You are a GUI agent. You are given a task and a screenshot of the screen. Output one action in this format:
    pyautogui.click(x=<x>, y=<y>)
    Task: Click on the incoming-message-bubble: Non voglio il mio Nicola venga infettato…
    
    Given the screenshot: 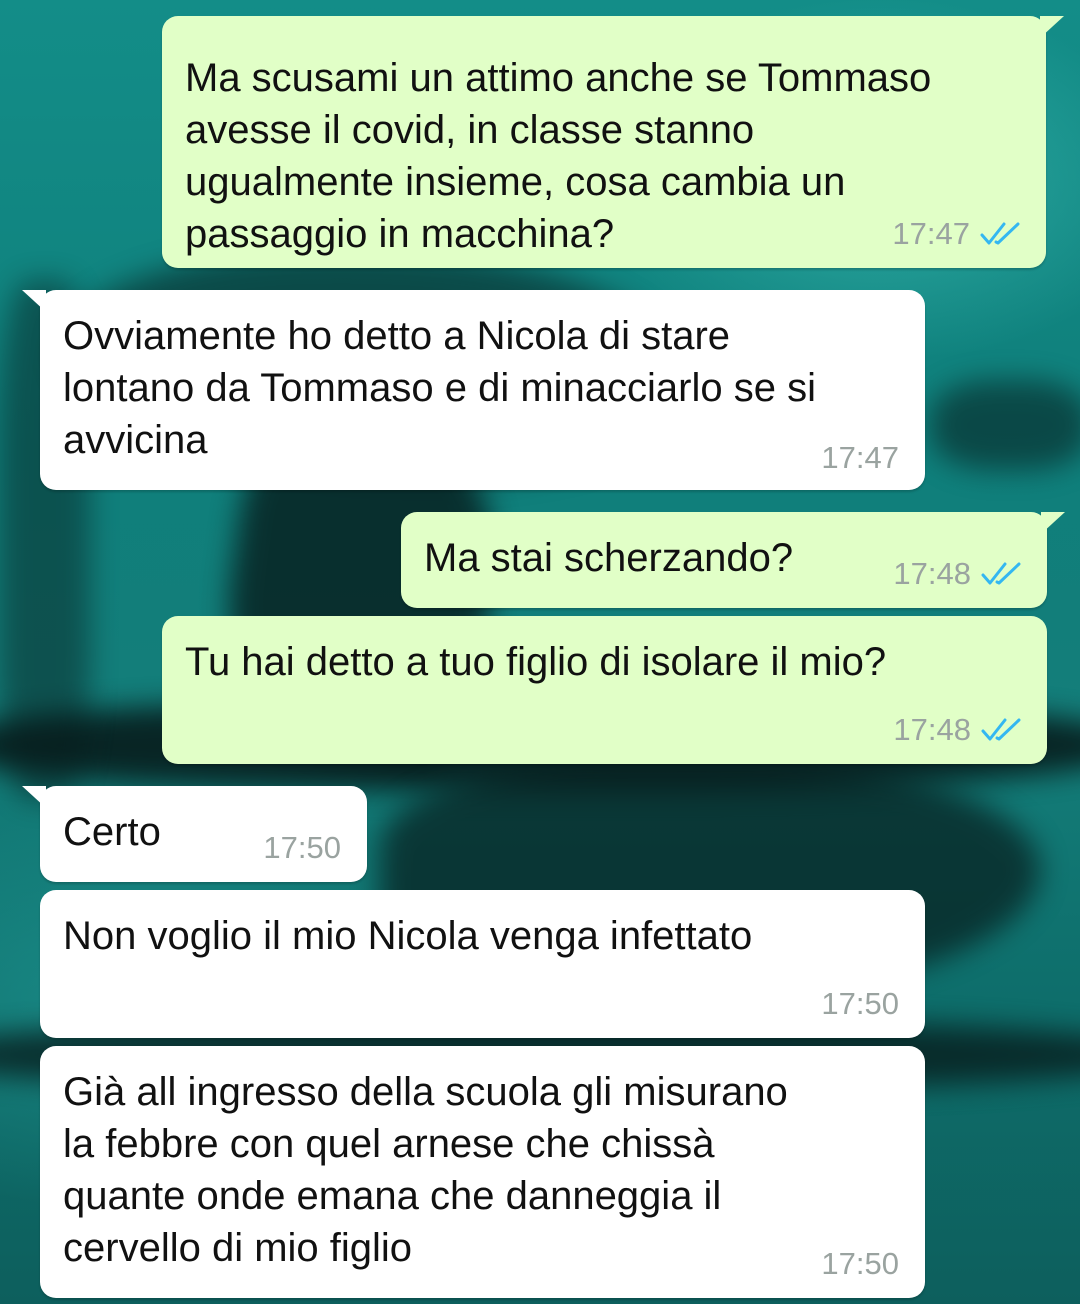 What is the action you would take?
    pyautogui.click(x=482, y=964)
    